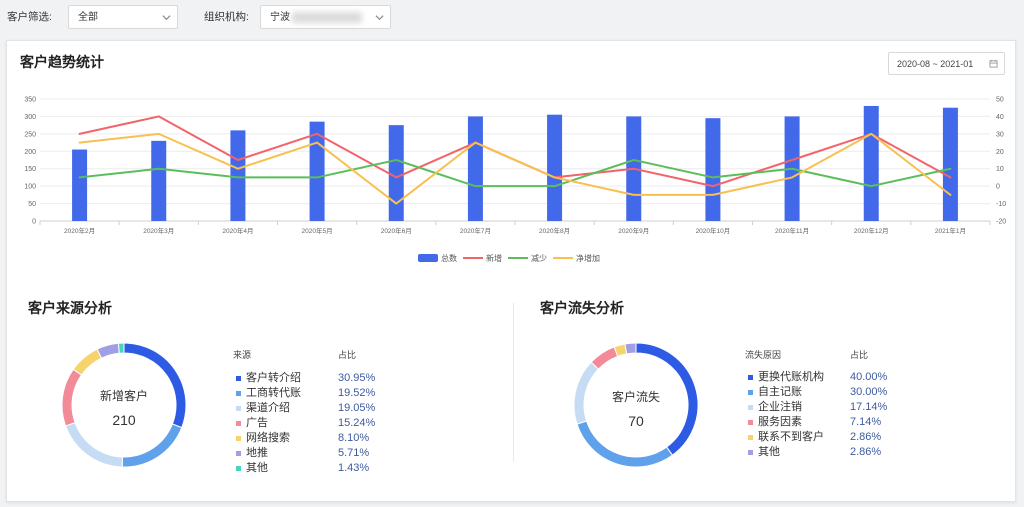  Describe the element at coordinates (354, 453) in the screenshot. I see `legend-percent: 5.71%` at that location.